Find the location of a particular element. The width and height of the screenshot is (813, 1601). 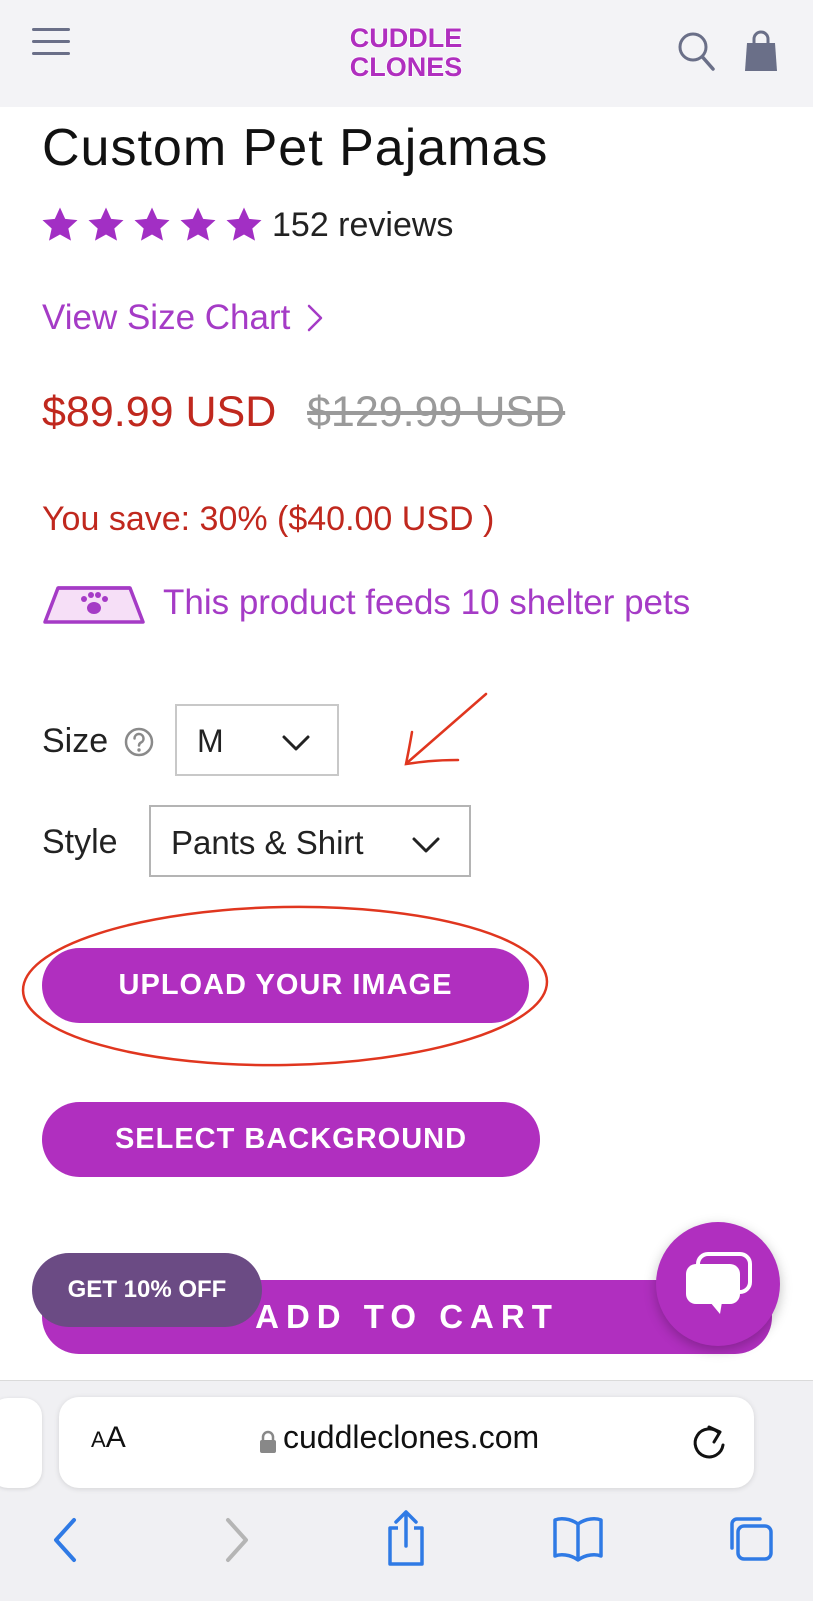

chat-button is located at coordinates (718, 1284).